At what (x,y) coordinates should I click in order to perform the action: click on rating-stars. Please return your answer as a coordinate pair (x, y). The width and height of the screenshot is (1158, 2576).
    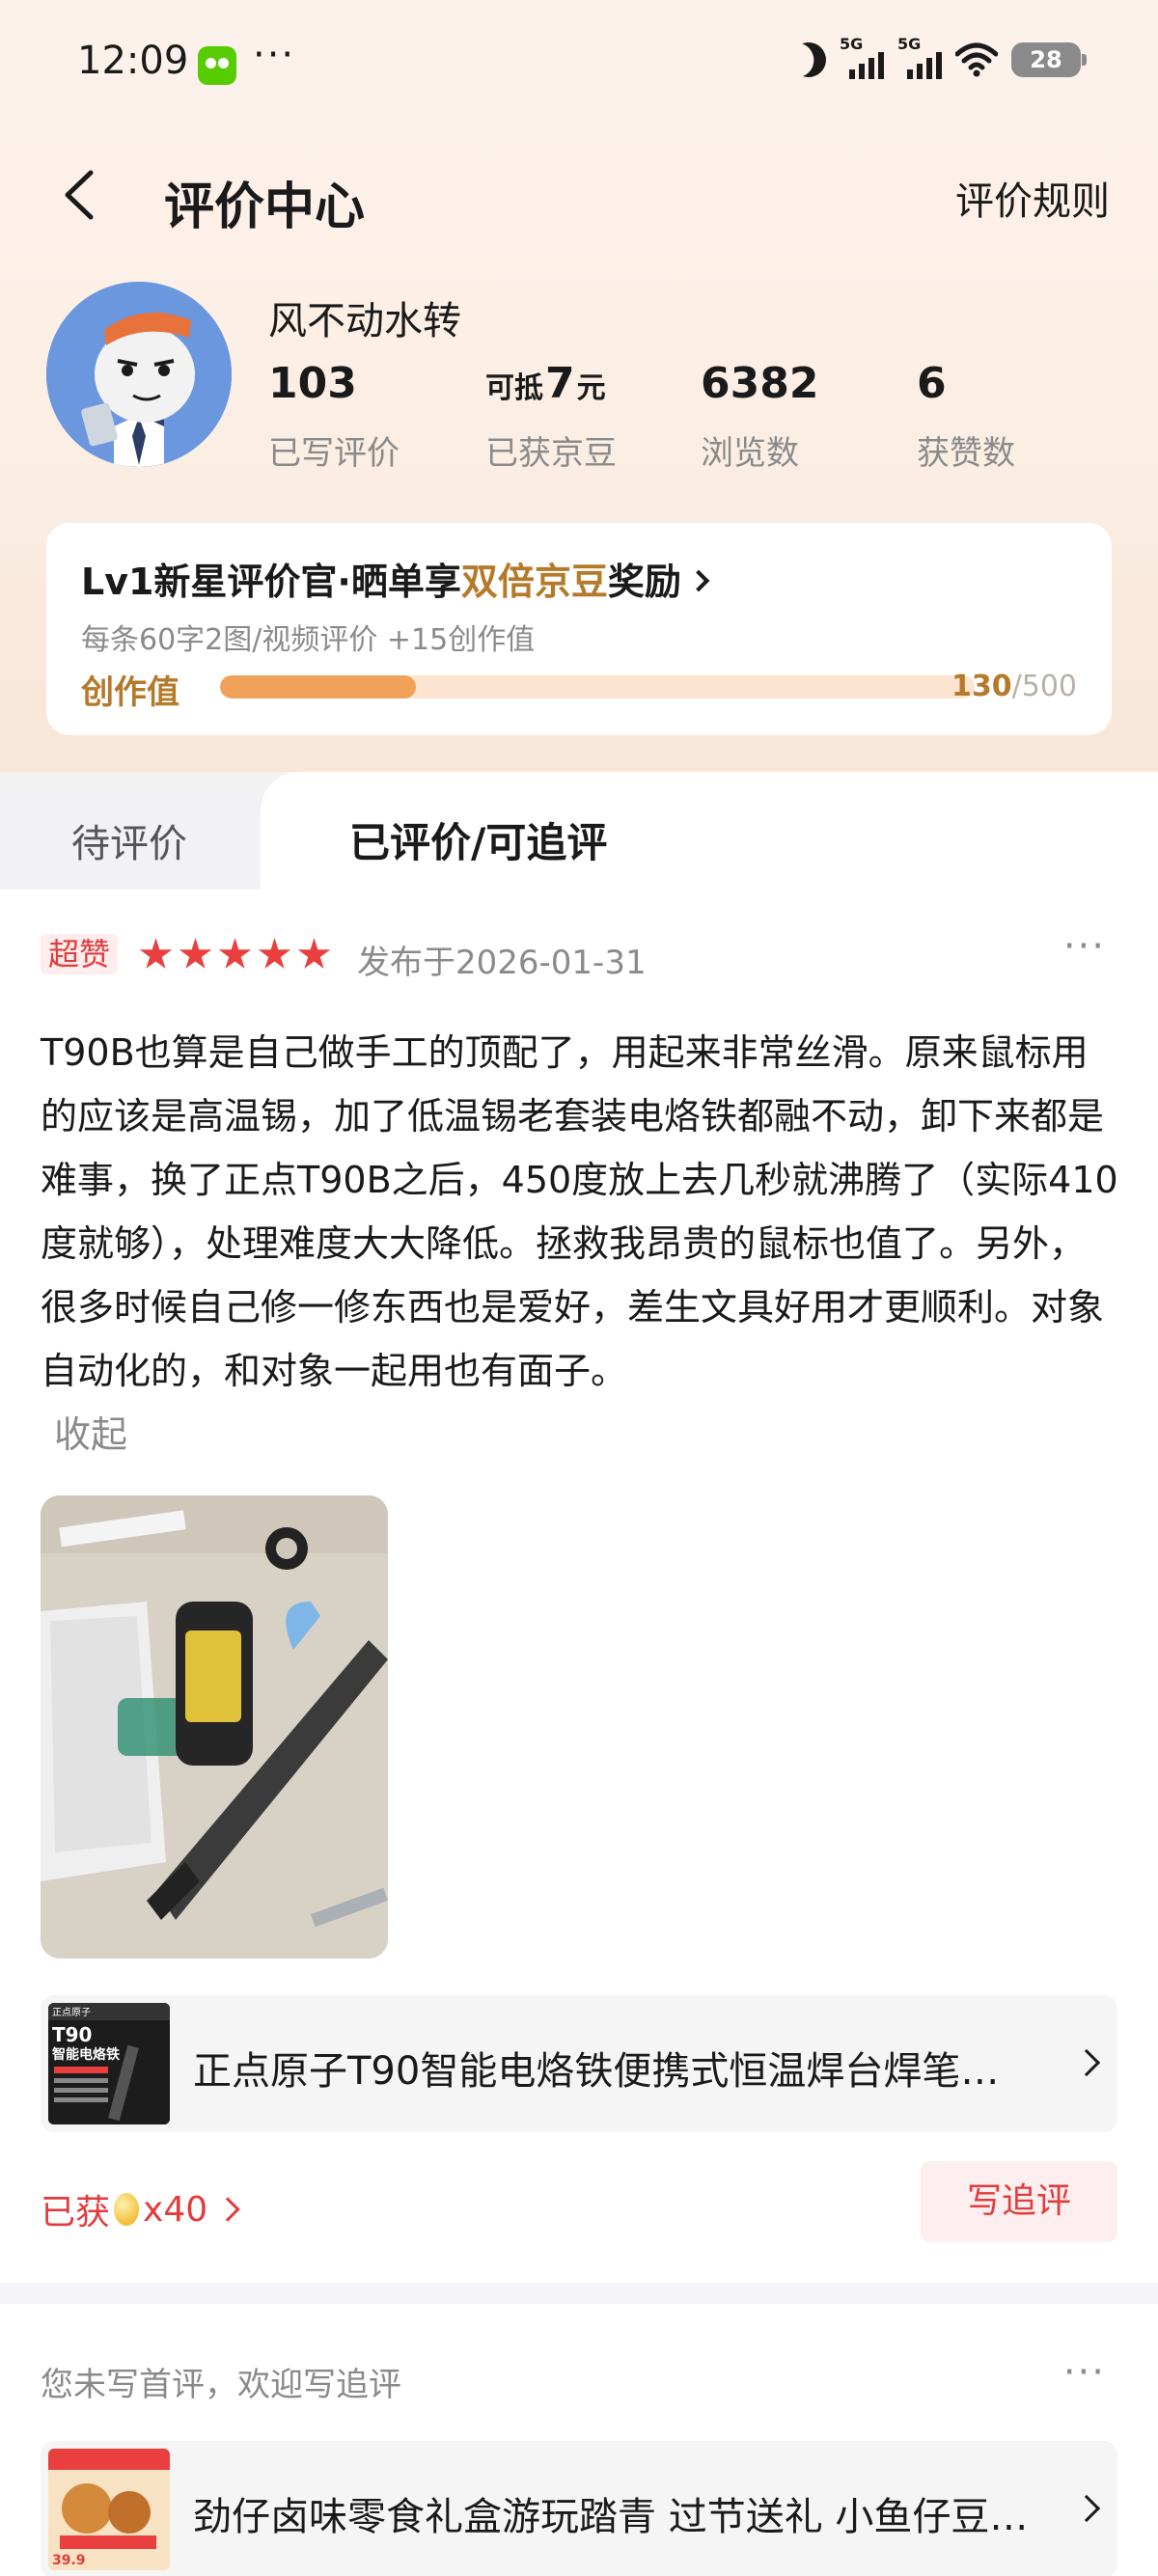
    Looking at the image, I should click on (235, 955).